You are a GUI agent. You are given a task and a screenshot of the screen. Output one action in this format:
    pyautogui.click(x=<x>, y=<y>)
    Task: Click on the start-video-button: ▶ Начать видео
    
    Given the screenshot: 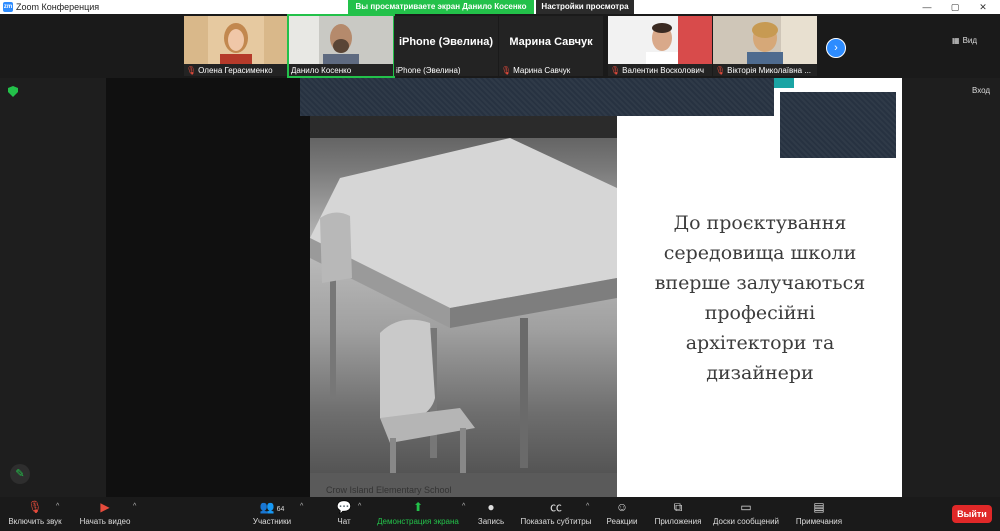 What is the action you would take?
    pyautogui.click(x=105, y=513)
    